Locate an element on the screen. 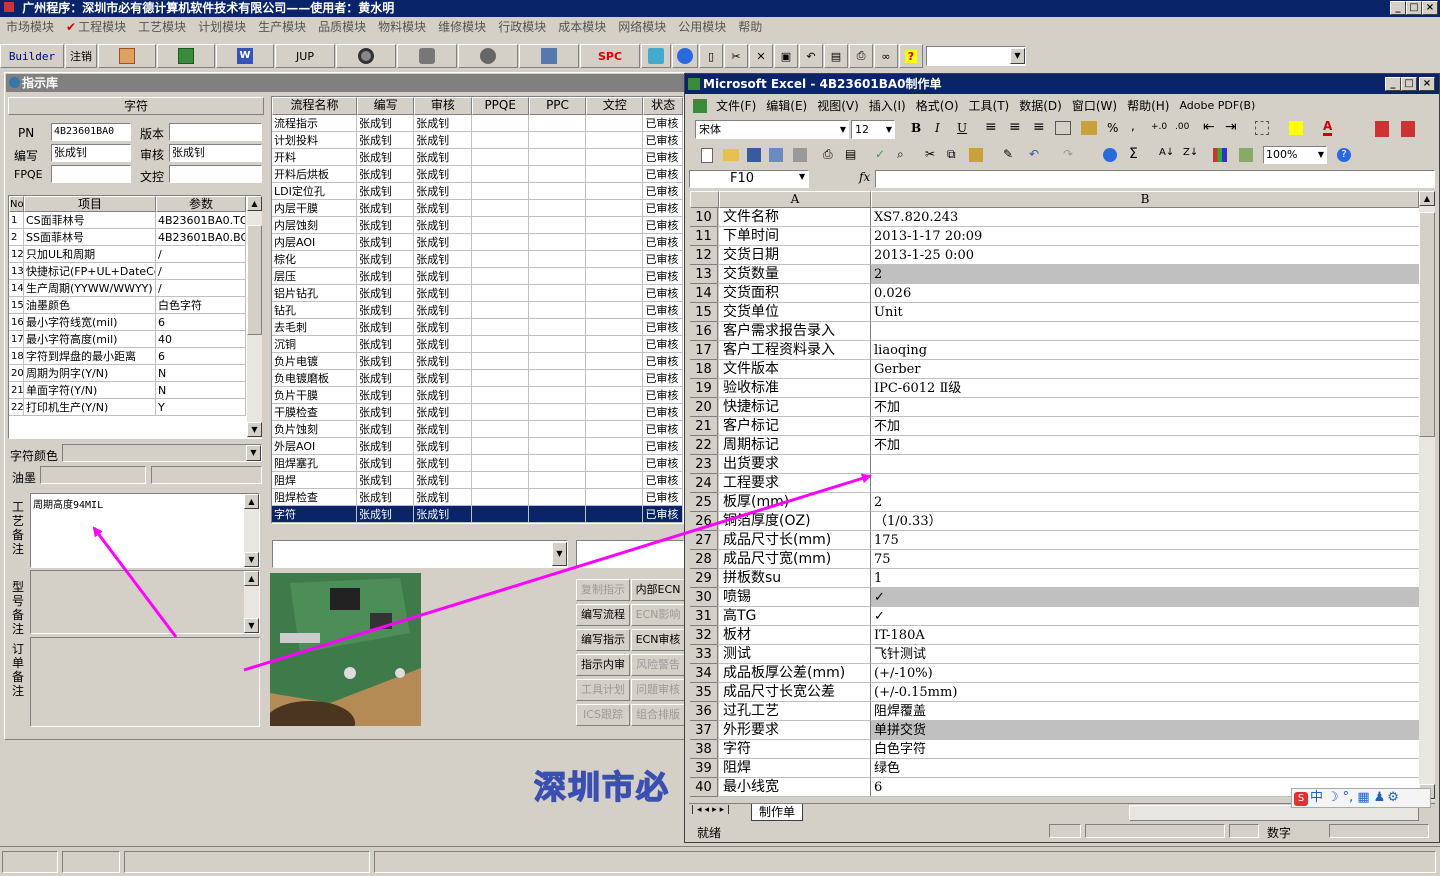 This screenshot has height=876, width=1440. tools-button is located at coordinates (488, 56).